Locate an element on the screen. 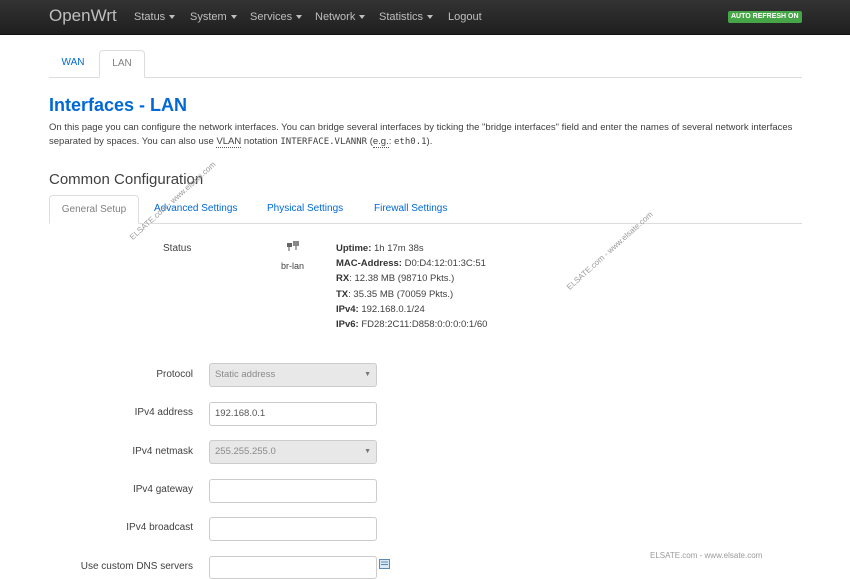 This screenshot has height=579, width=850. desc-code: INTERFACE.VLANNR is located at coordinates (324, 142).